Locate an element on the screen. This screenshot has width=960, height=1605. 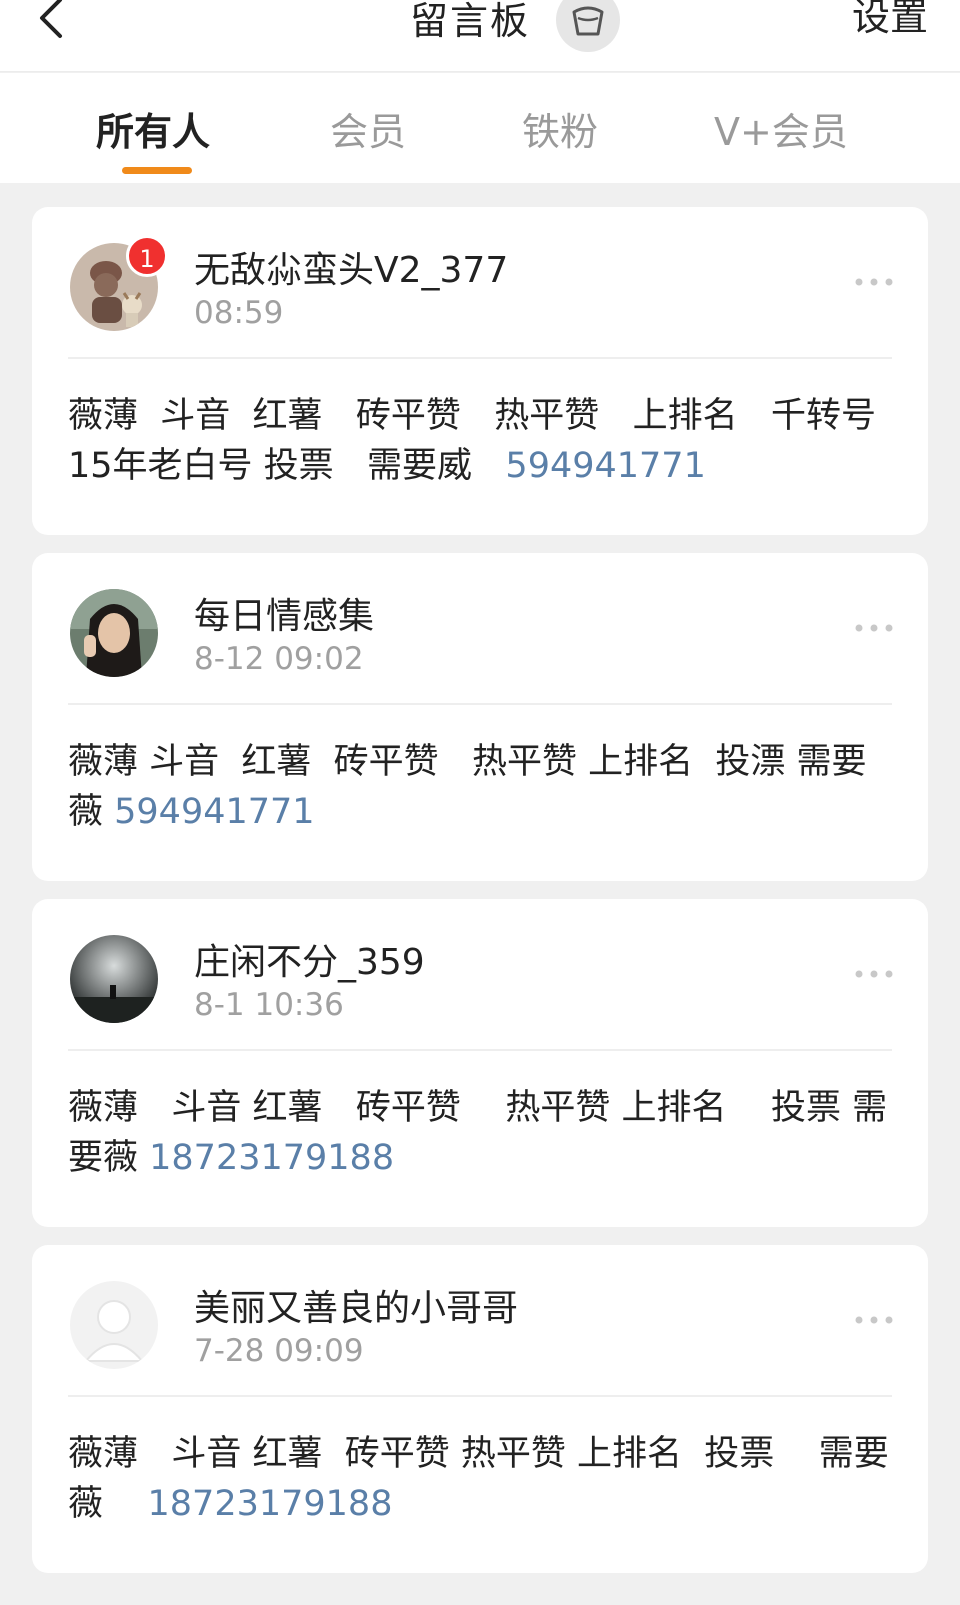
chevron-left-icon is located at coordinates (52, 20).